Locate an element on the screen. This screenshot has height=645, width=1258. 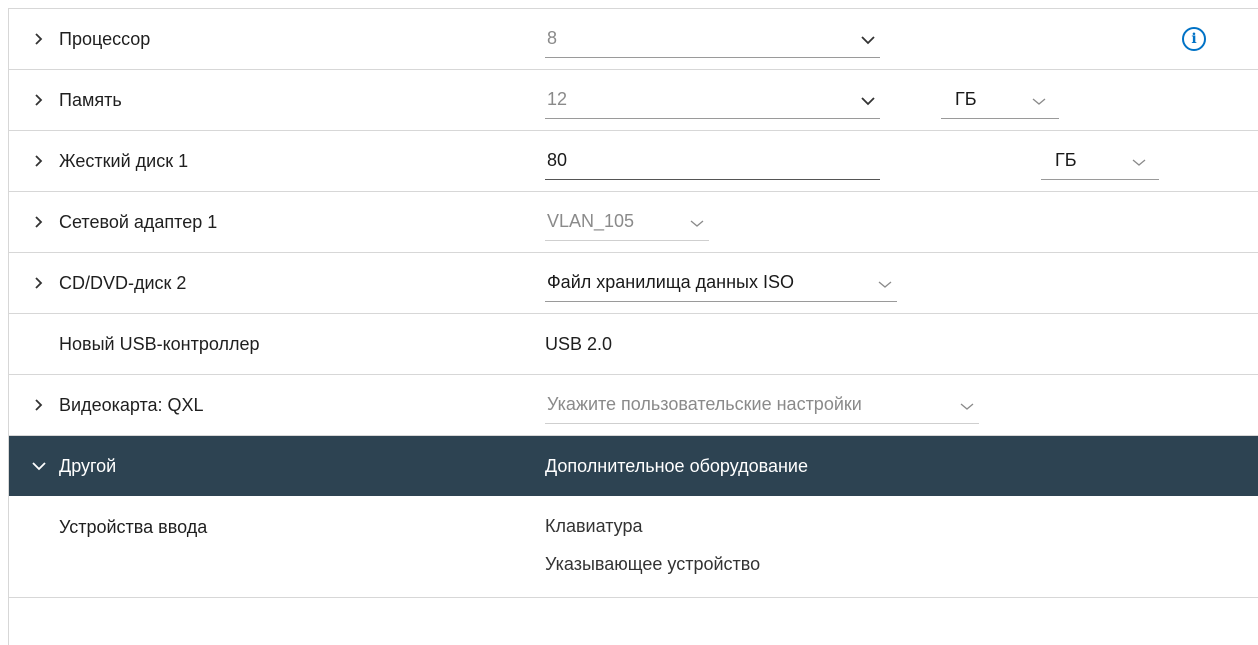
cddvd-value: Файл хранилища данных ISO is located at coordinates (670, 282).